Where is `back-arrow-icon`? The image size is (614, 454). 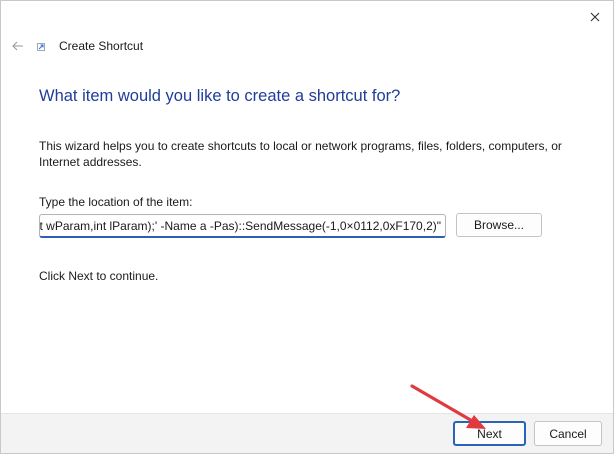 back-arrow-icon is located at coordinates (17, 46).